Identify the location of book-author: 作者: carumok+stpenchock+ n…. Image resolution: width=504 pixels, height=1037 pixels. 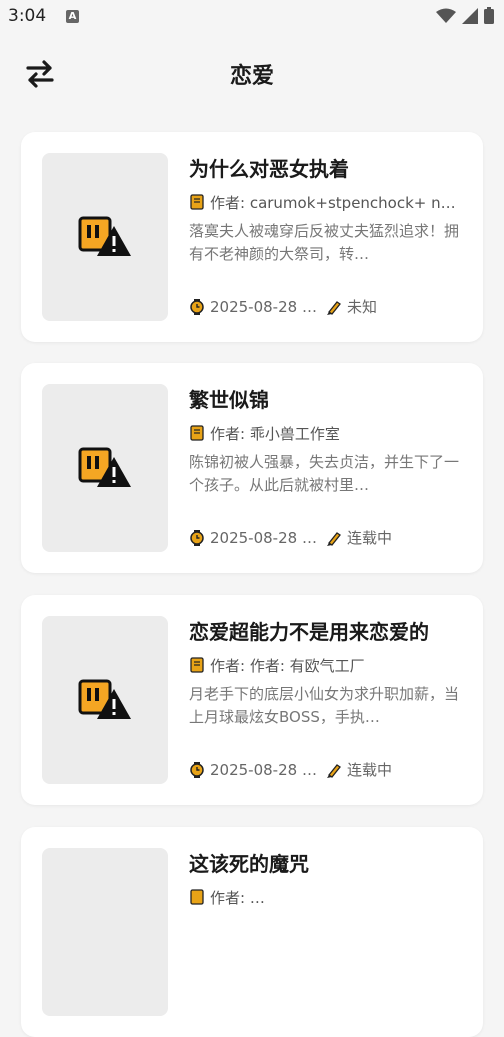
(333, 202).